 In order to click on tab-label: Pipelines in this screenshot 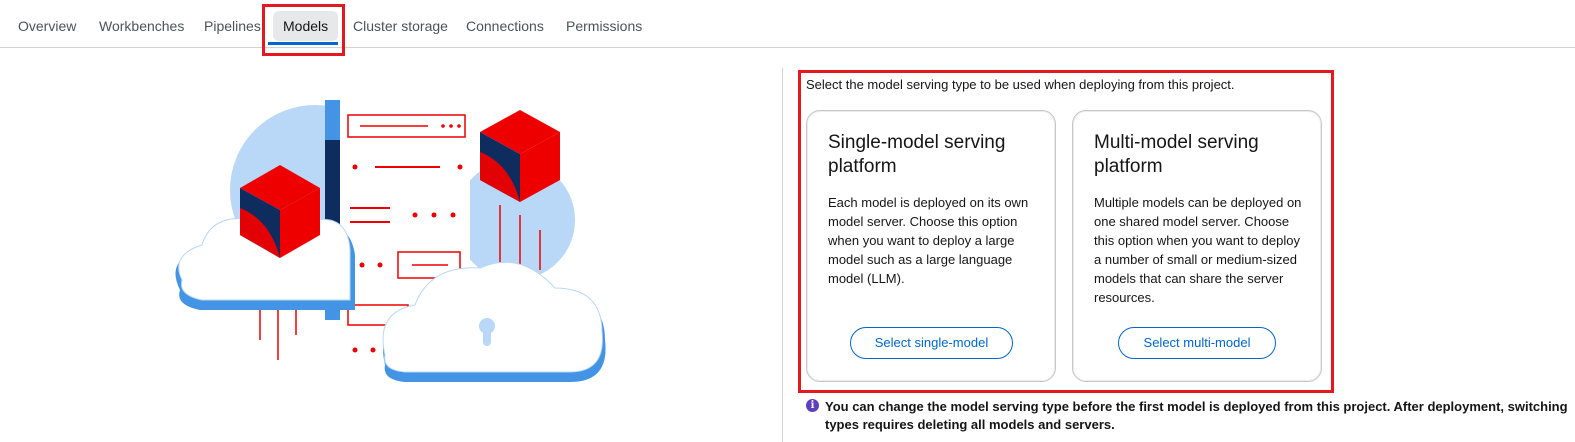, I will do `click(232, 26)`.